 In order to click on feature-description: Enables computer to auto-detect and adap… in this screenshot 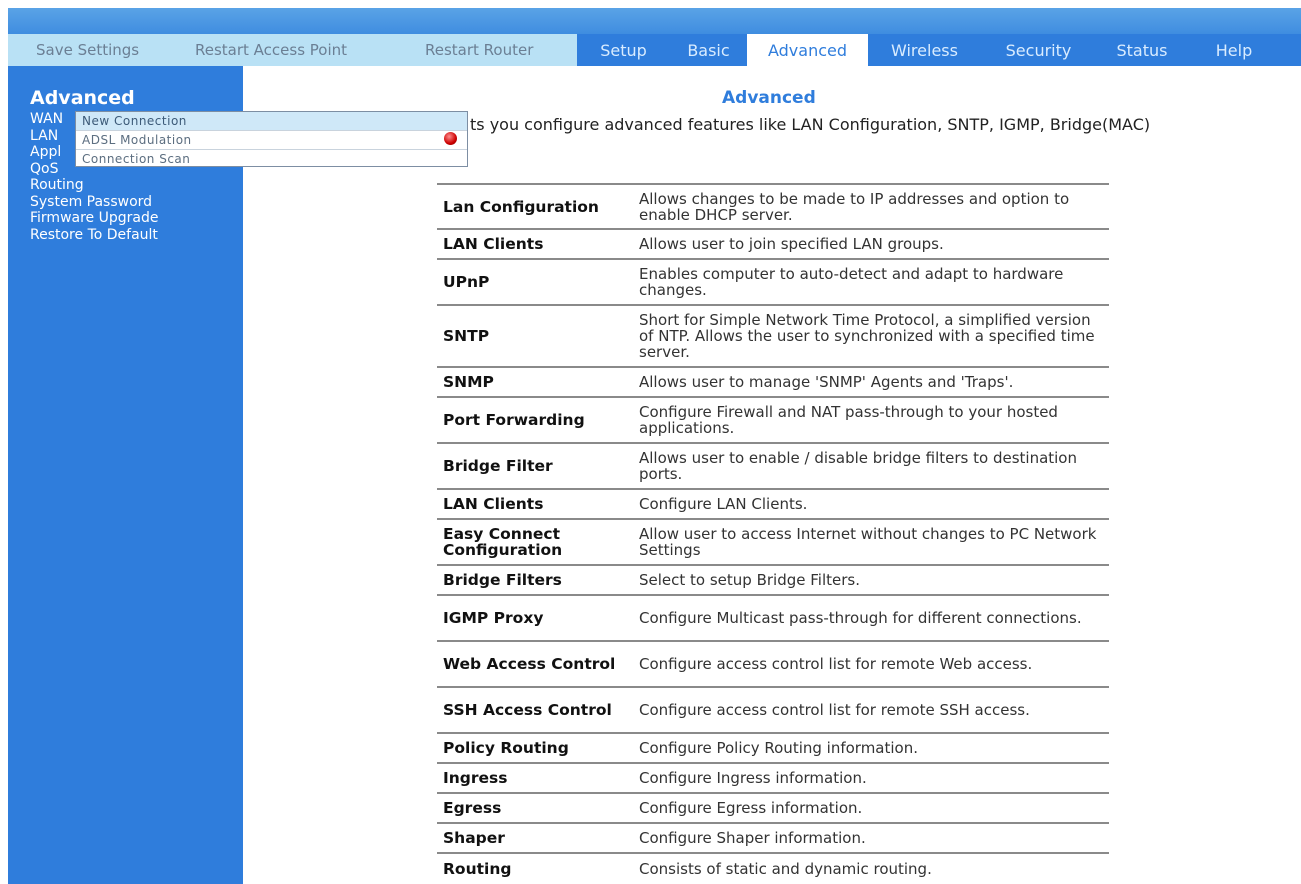, I will do `click(851, 282)`.